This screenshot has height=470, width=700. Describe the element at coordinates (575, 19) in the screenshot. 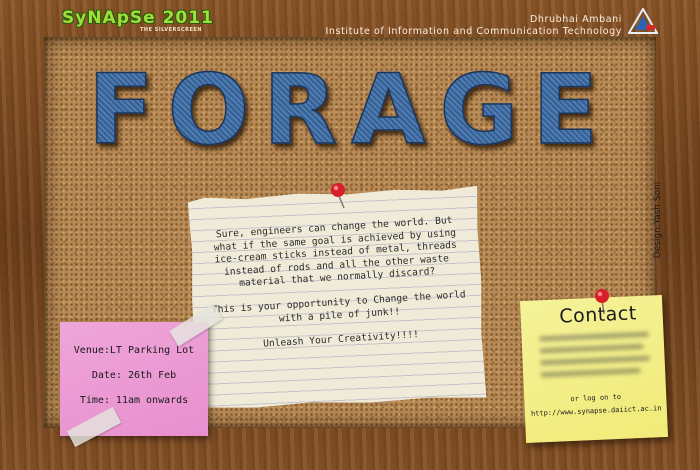

I see `institute-name-line1: Dhrubhai Ambani` at that location.